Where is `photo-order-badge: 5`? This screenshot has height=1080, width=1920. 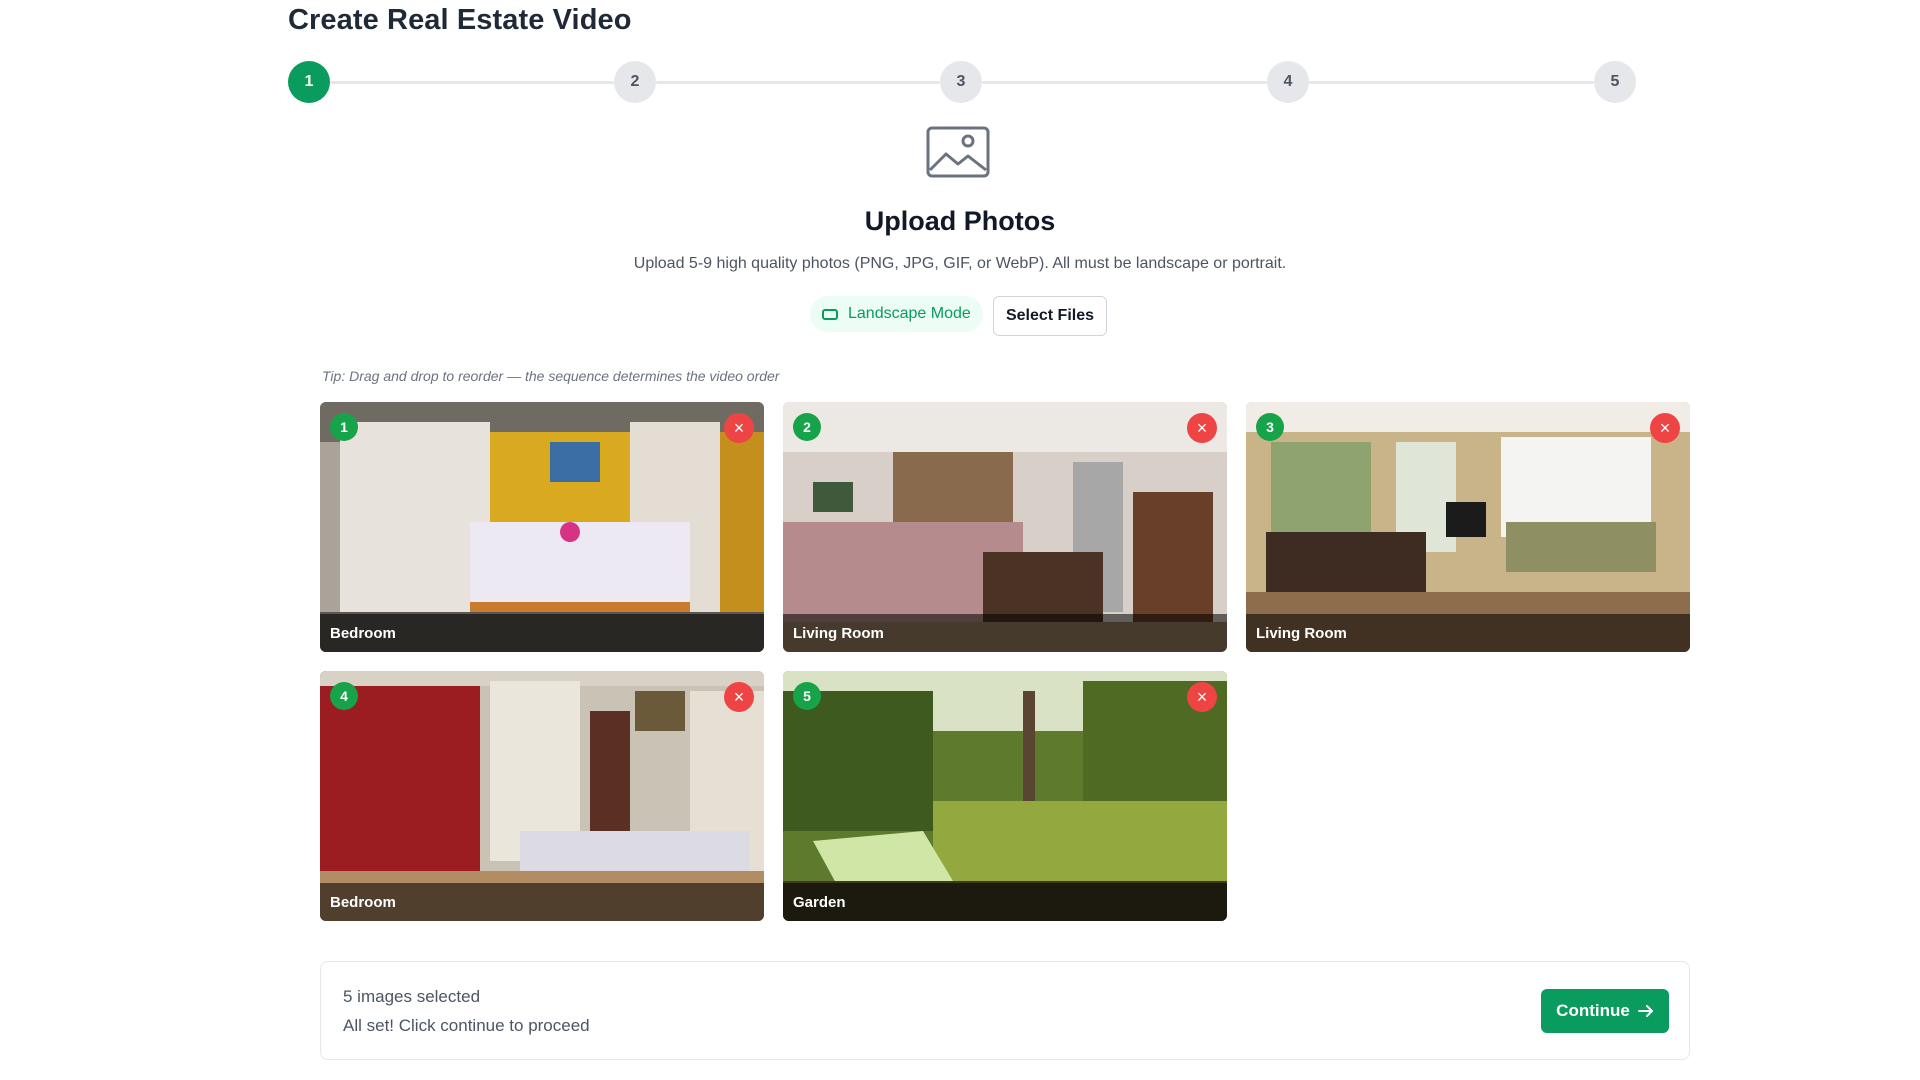
photo-order-badge: 5 is located at coordinates (807, 696).